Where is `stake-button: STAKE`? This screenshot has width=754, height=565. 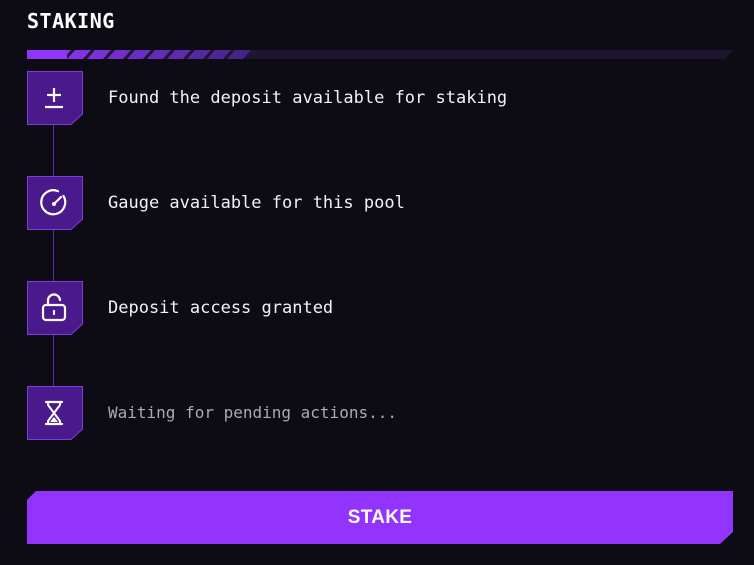
stake-button: STAKE is located at coordinates (380, 517).